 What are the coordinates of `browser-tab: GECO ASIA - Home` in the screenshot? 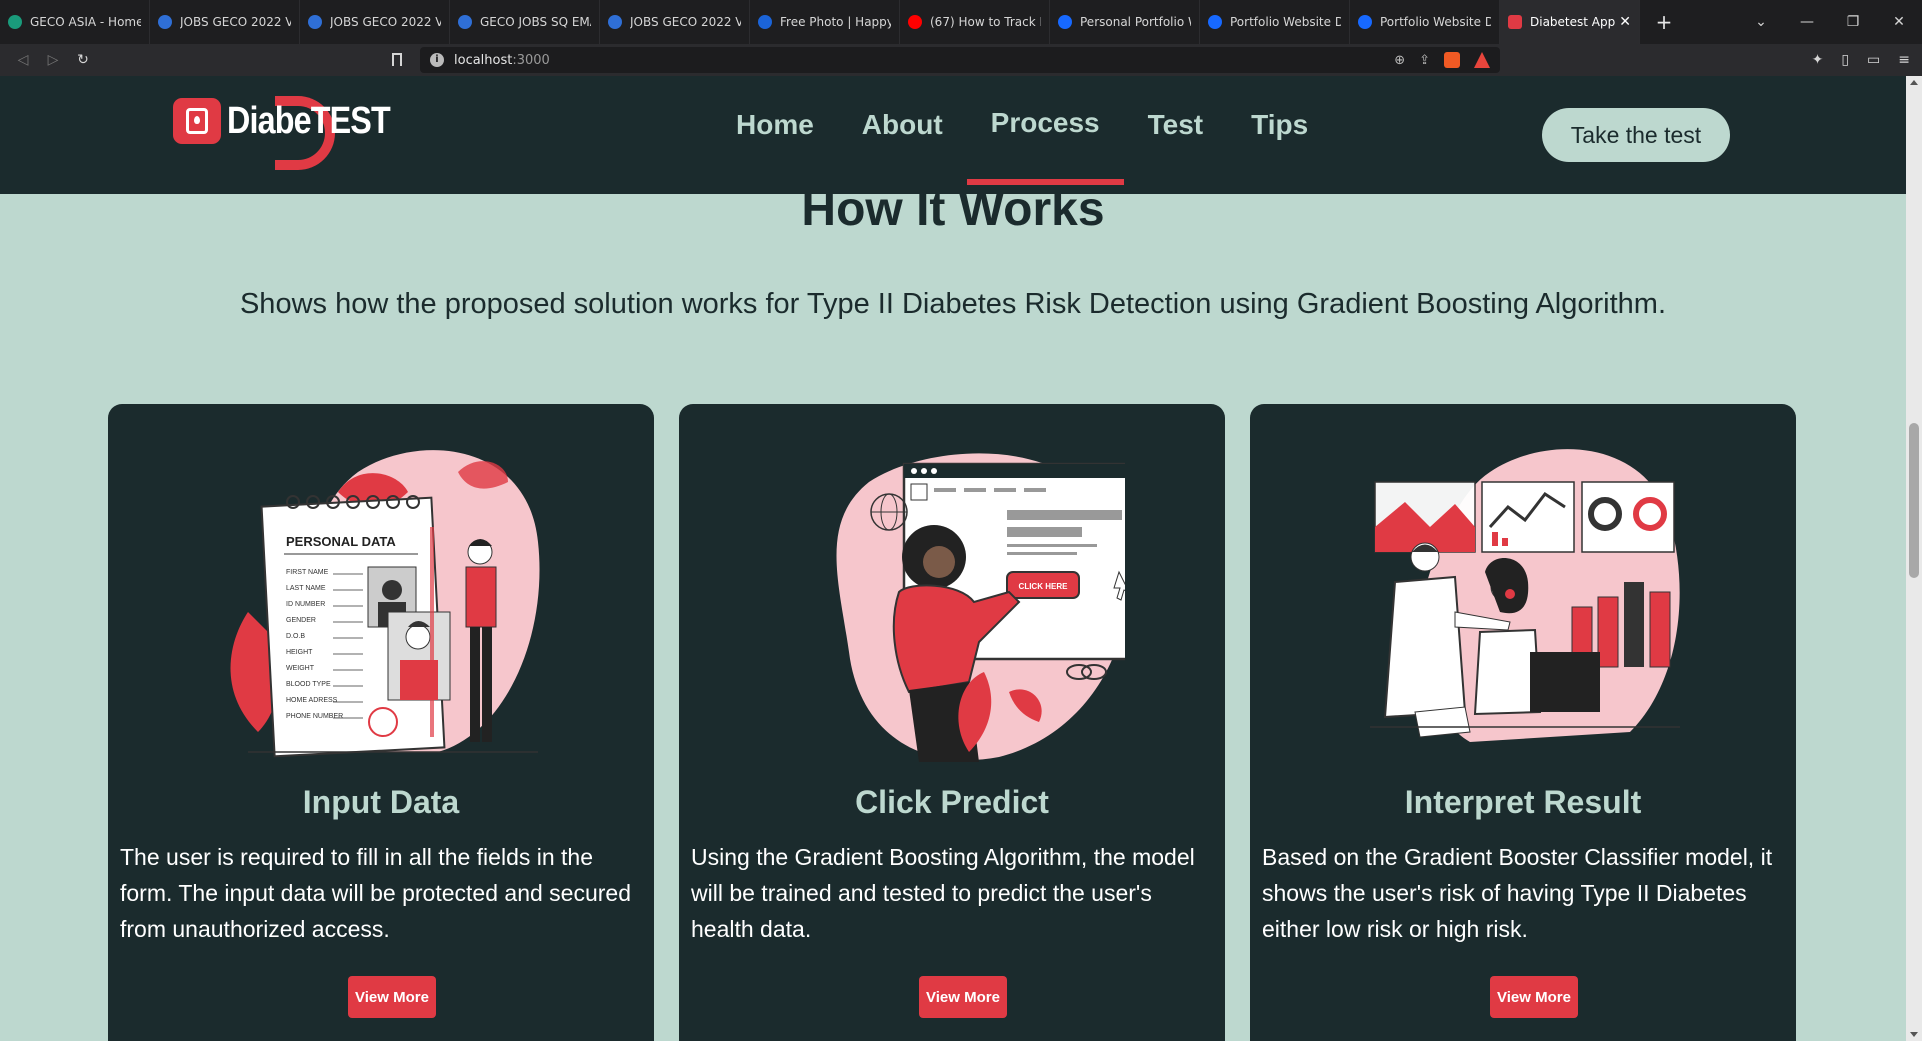 It's located at (75, 22).